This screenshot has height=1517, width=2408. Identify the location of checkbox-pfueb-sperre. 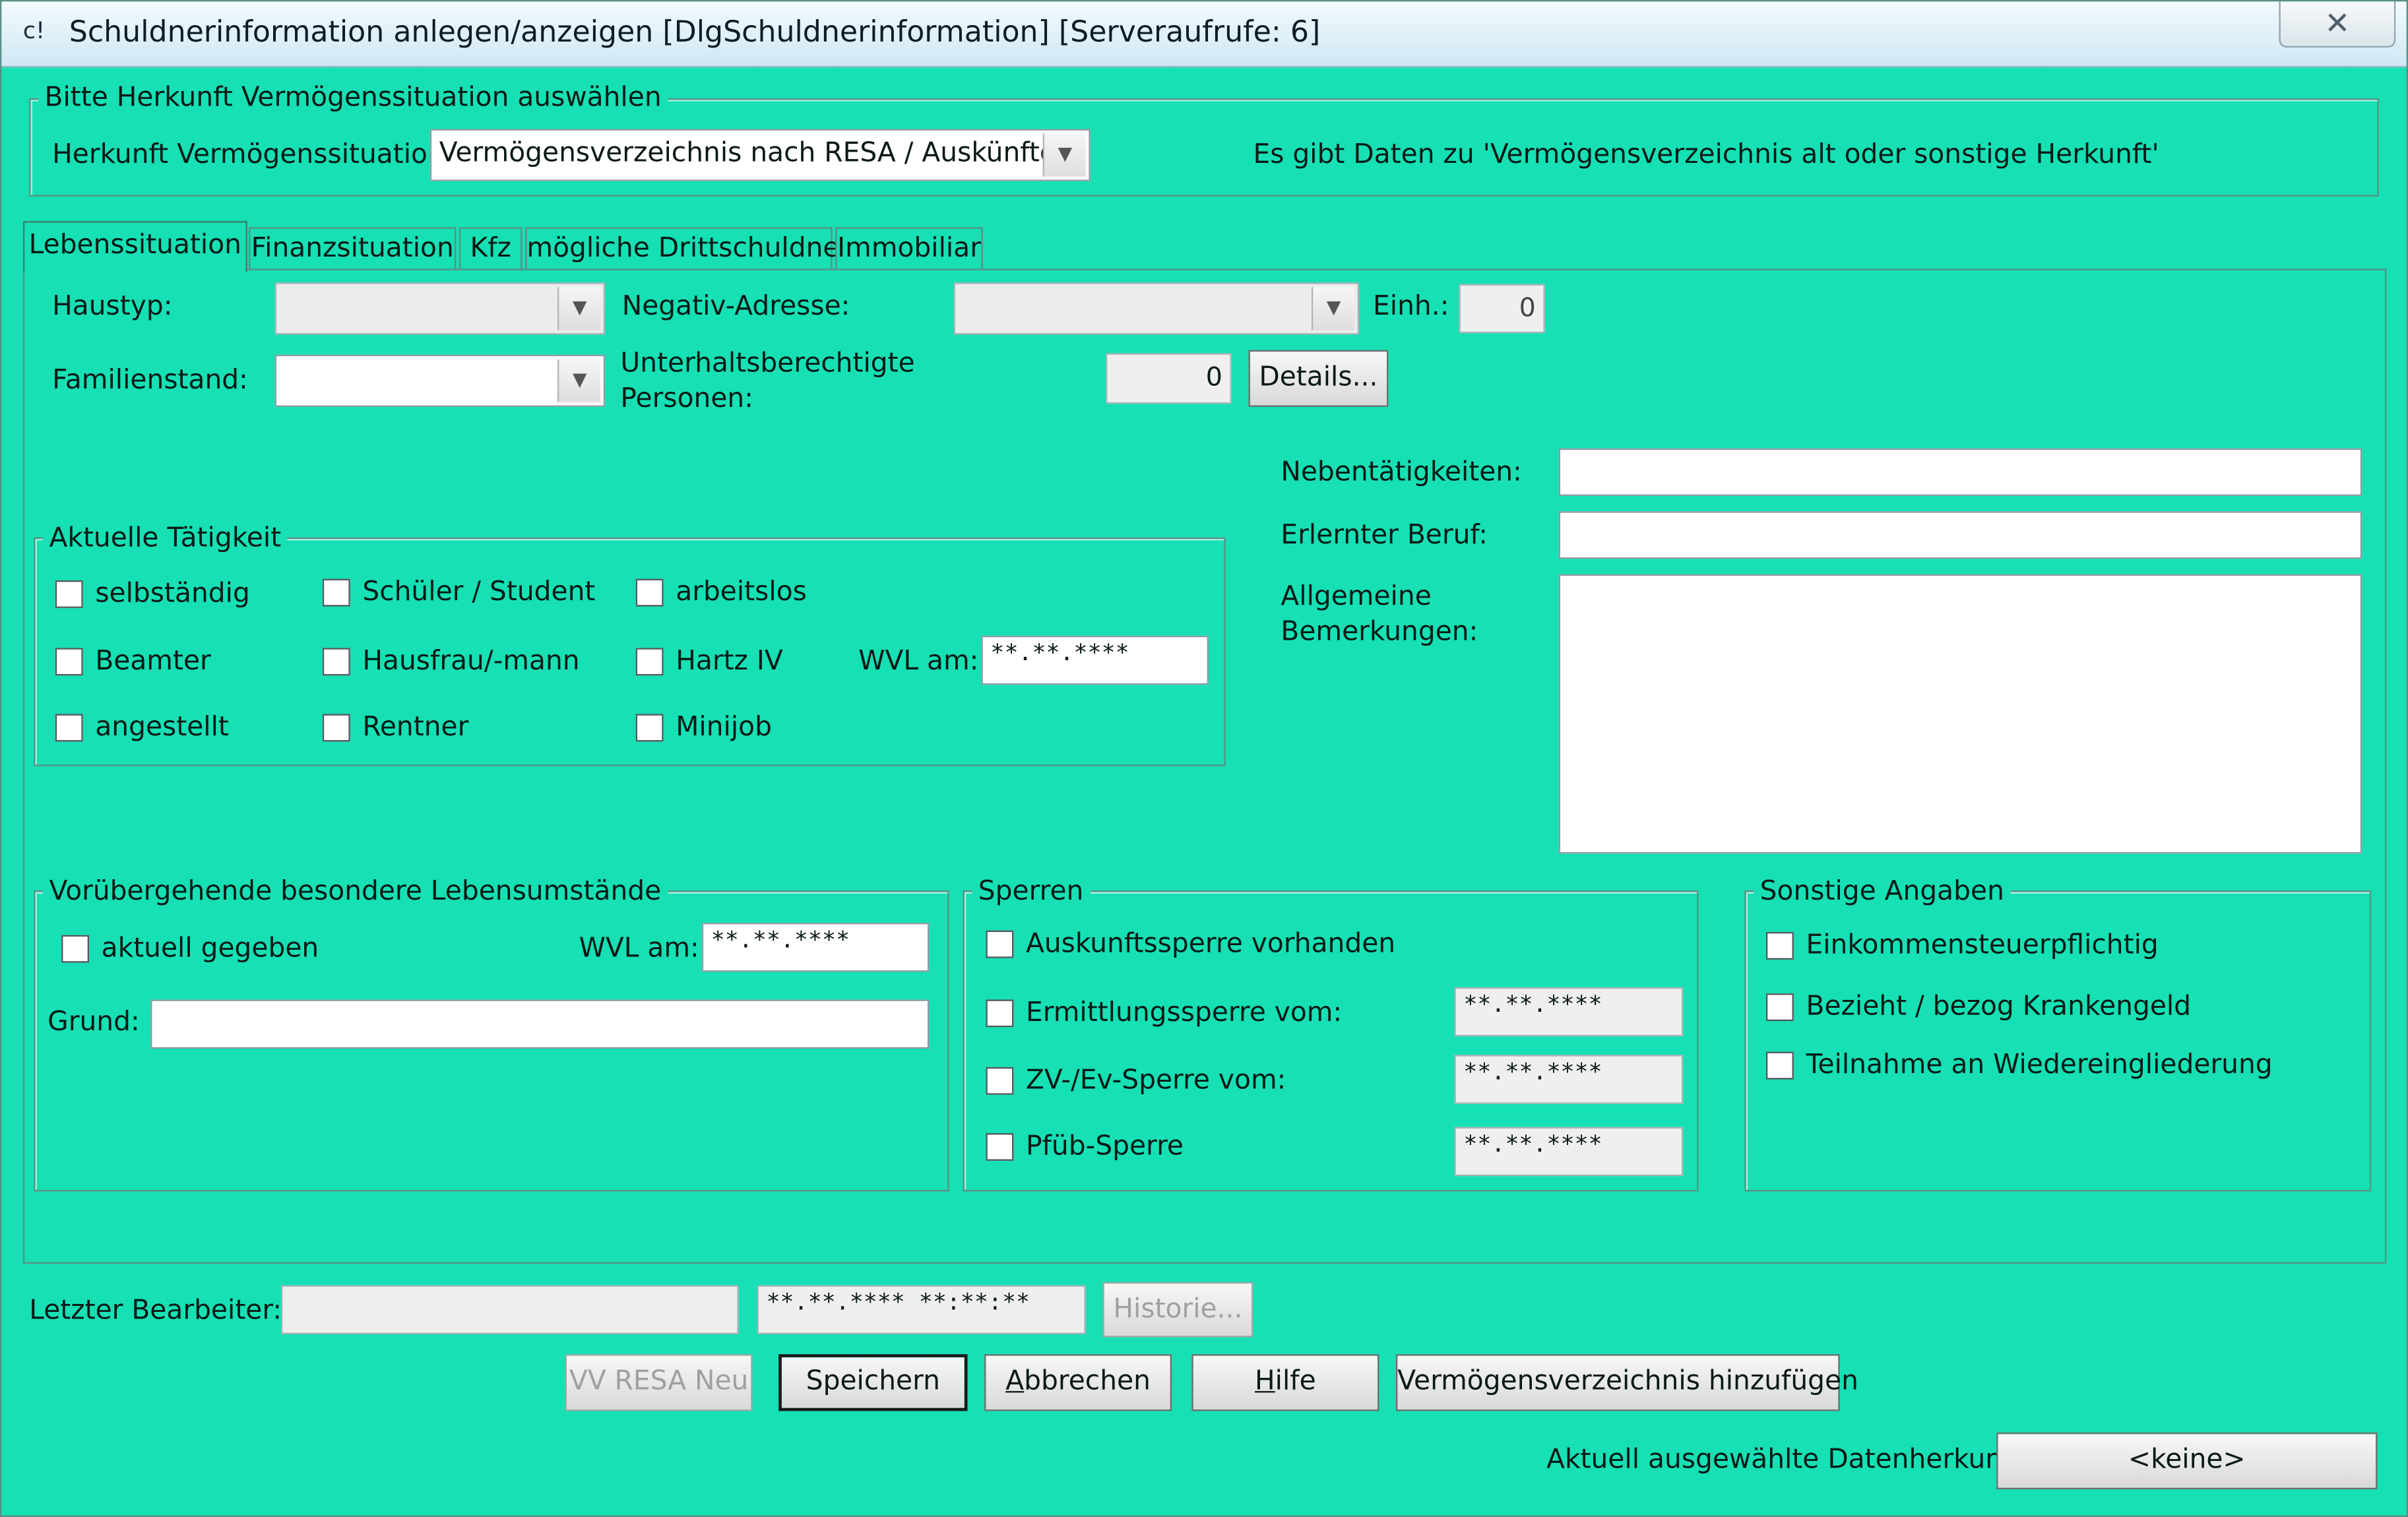
(1000, 1146).